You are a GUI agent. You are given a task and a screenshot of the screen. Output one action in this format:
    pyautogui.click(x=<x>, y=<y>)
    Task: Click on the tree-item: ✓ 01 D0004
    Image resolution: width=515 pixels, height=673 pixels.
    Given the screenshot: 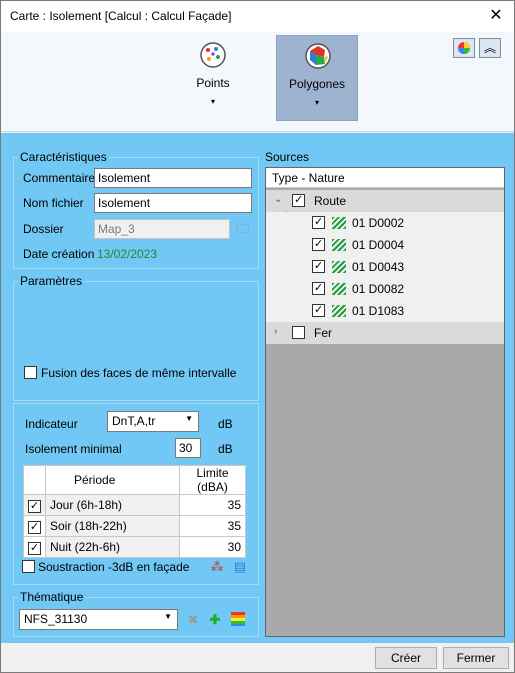 What is the action you would take?
    pyautogui.click(x=385, y=245)
    